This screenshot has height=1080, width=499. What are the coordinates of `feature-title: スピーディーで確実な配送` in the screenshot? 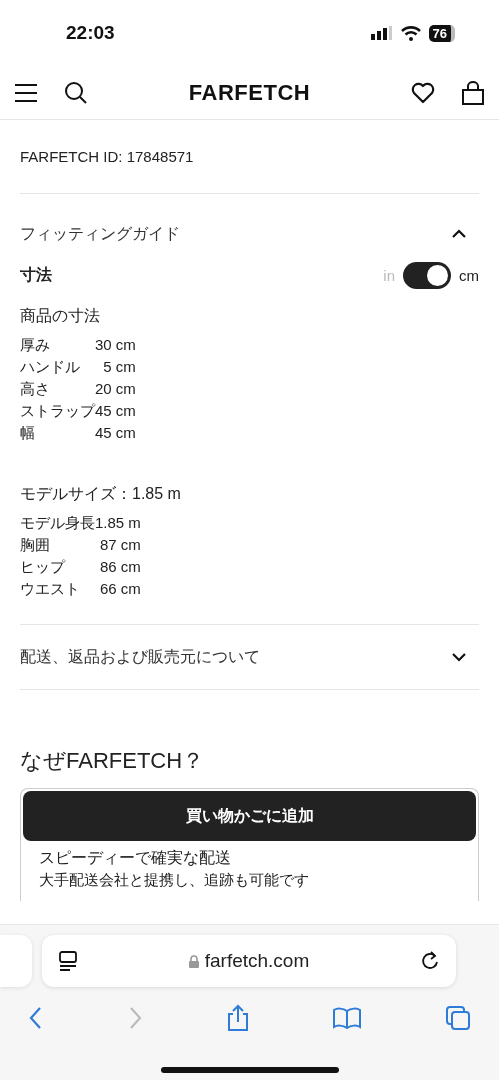 It's located at (135, 858).